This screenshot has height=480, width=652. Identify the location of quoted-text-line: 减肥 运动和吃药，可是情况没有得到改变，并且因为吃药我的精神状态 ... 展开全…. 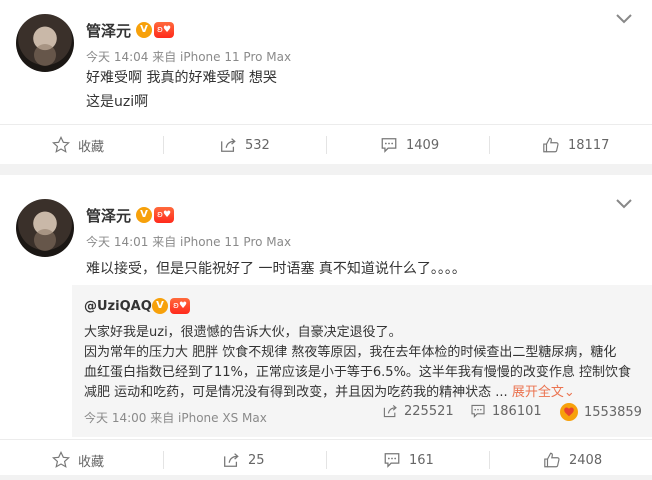
(329, 390).